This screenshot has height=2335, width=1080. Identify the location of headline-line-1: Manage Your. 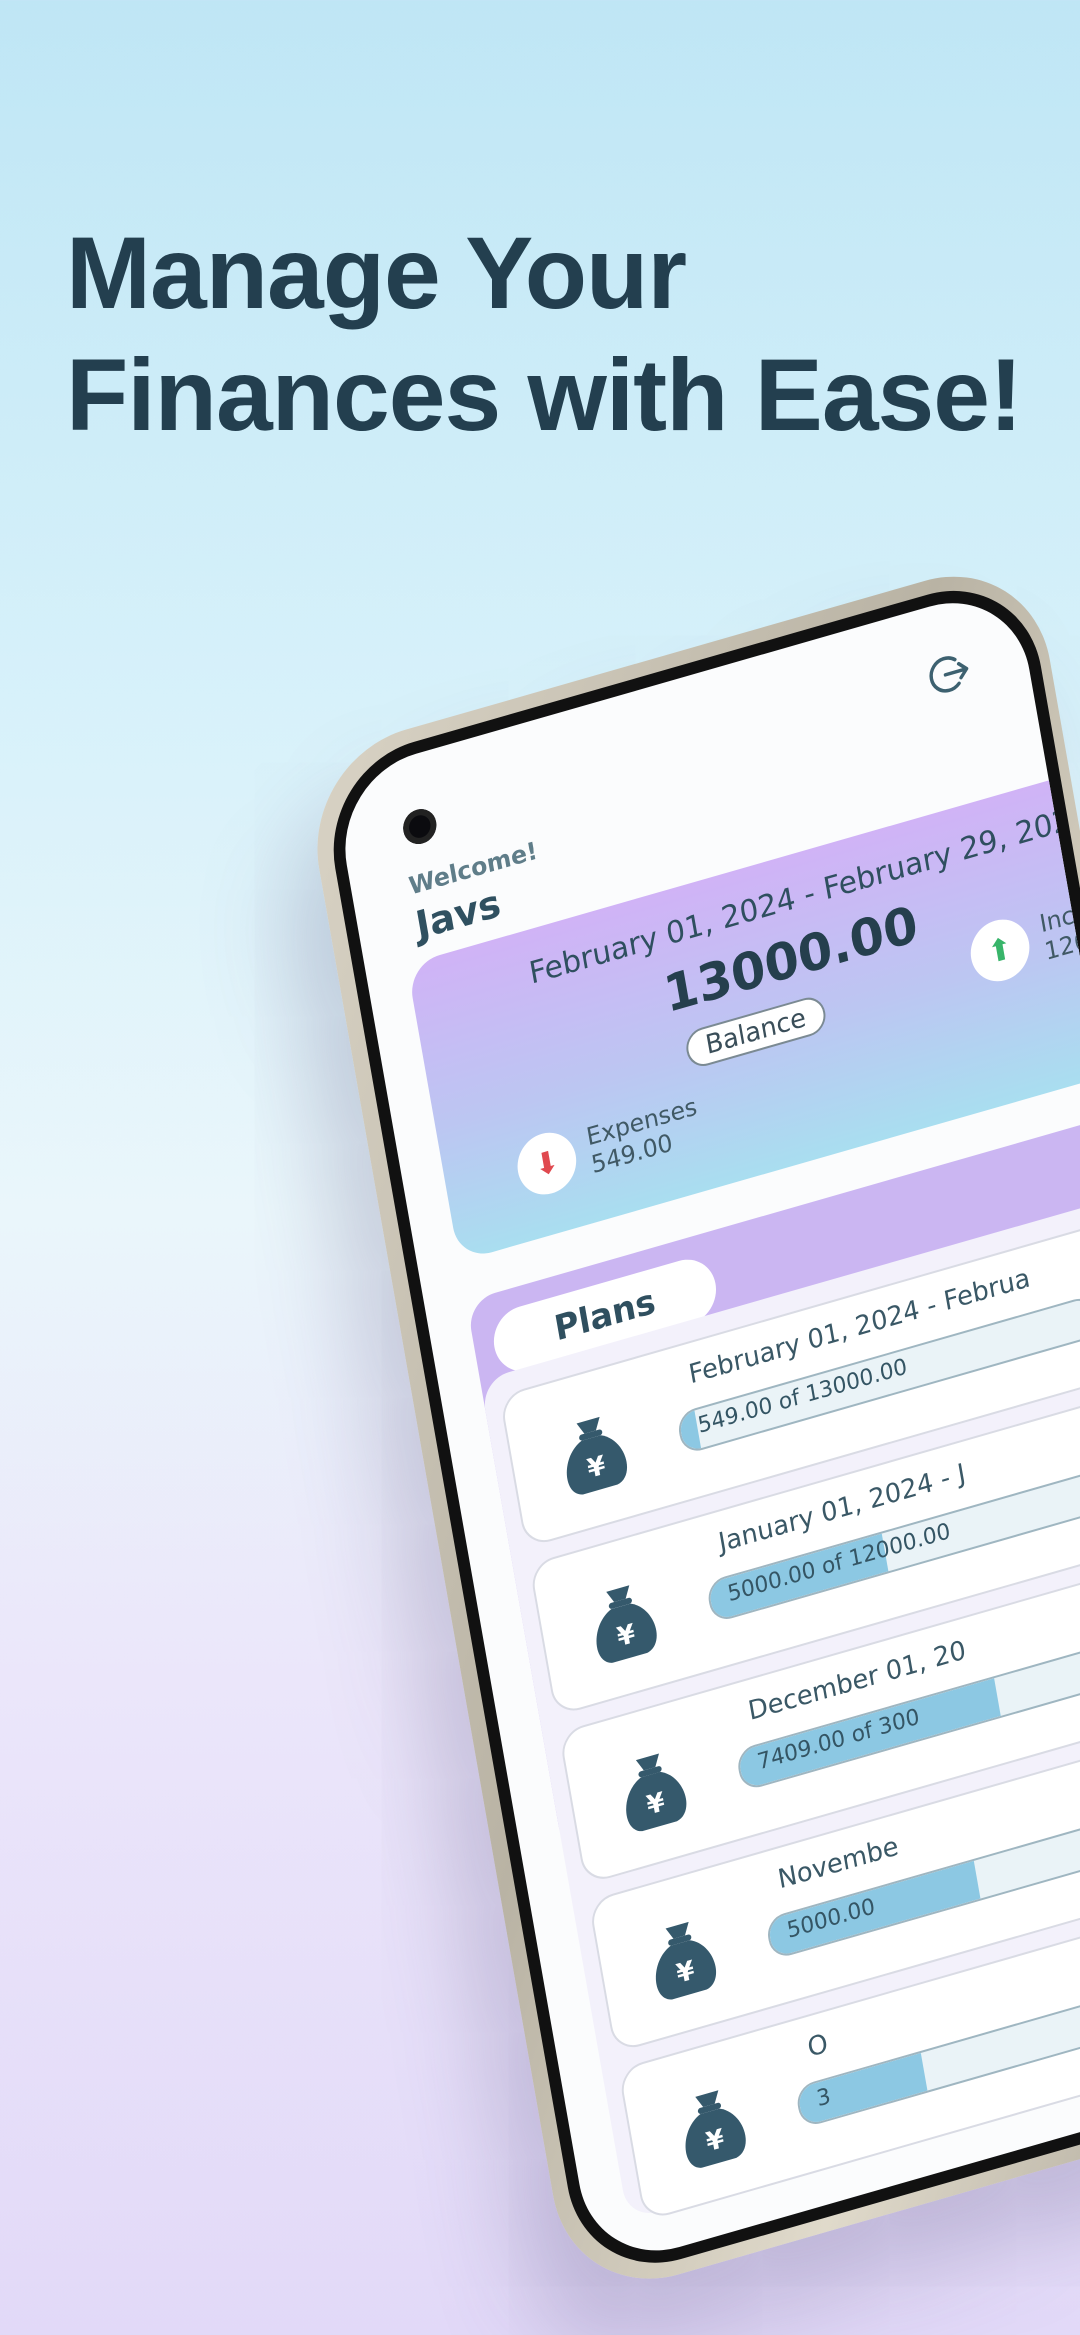
(376, 273).